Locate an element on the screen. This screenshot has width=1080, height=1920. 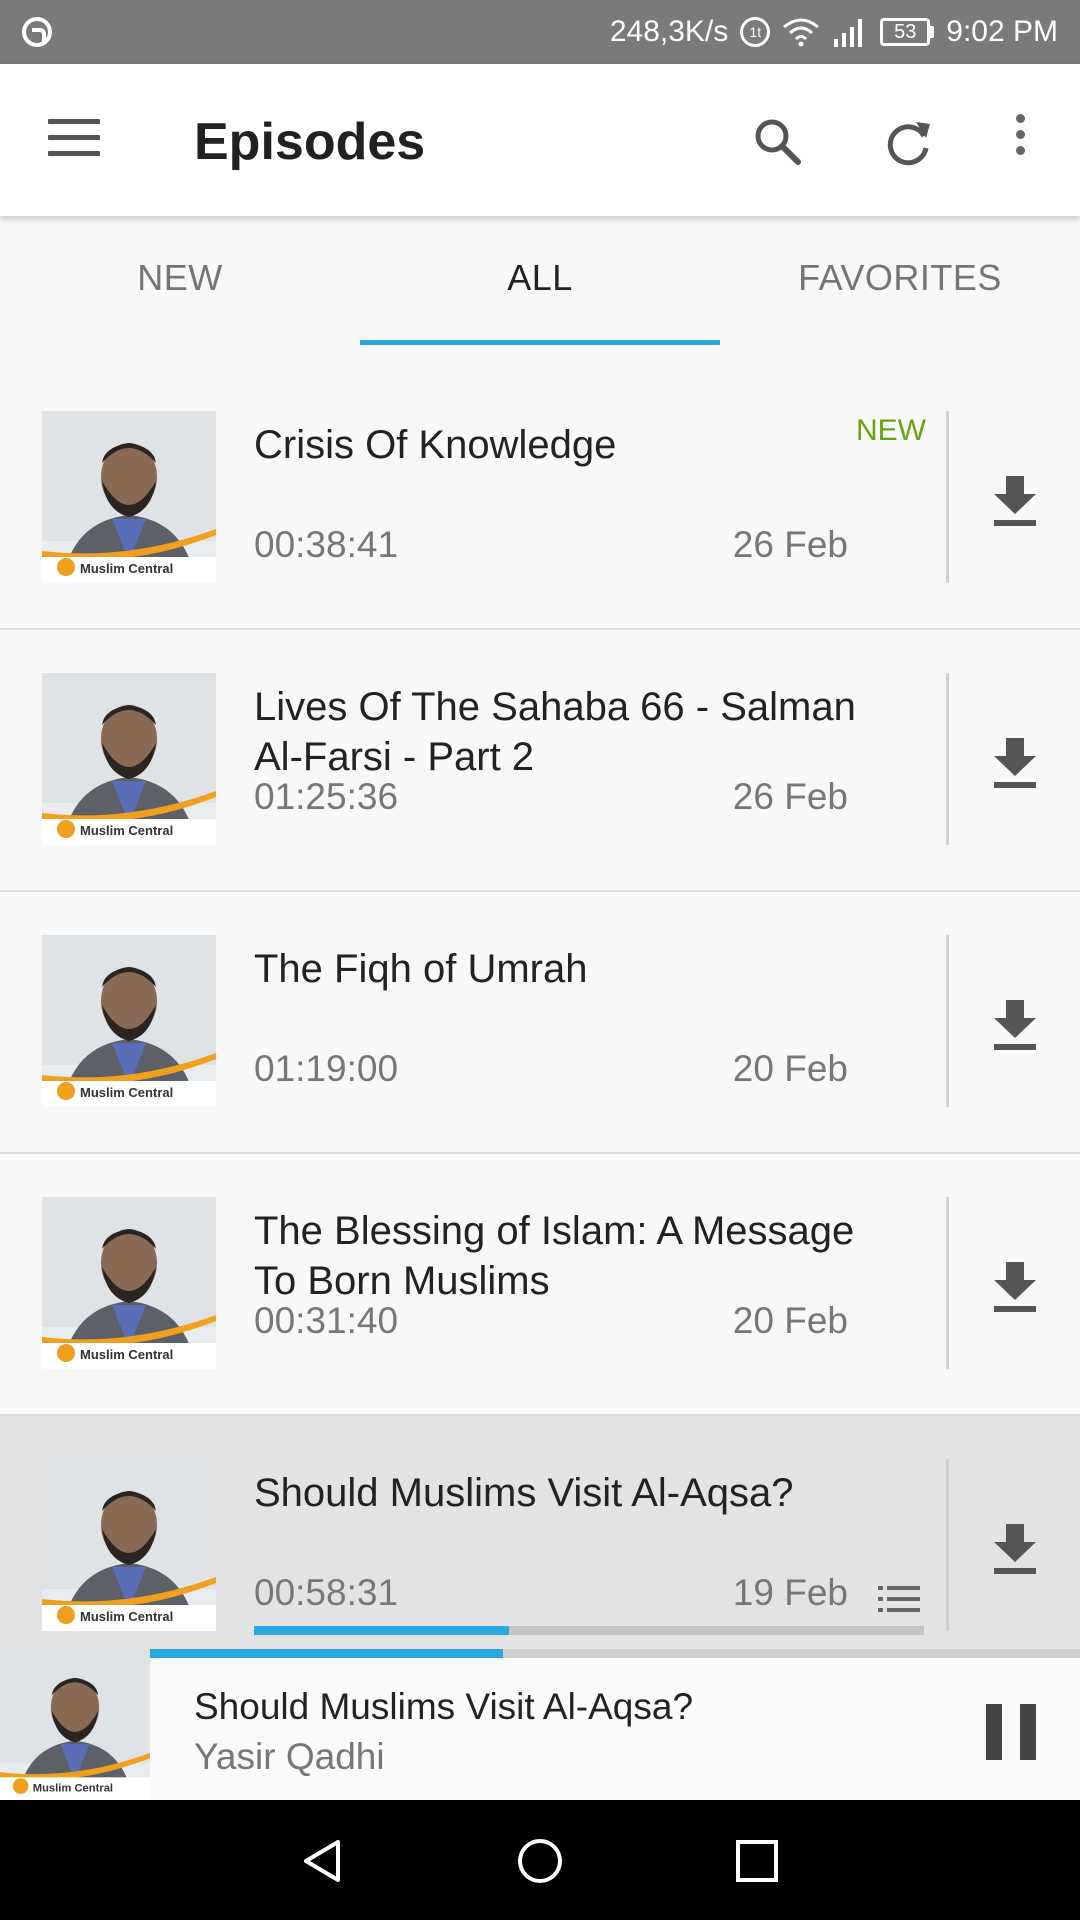
battery-icon: 53 is located at coordinates (907, 32).